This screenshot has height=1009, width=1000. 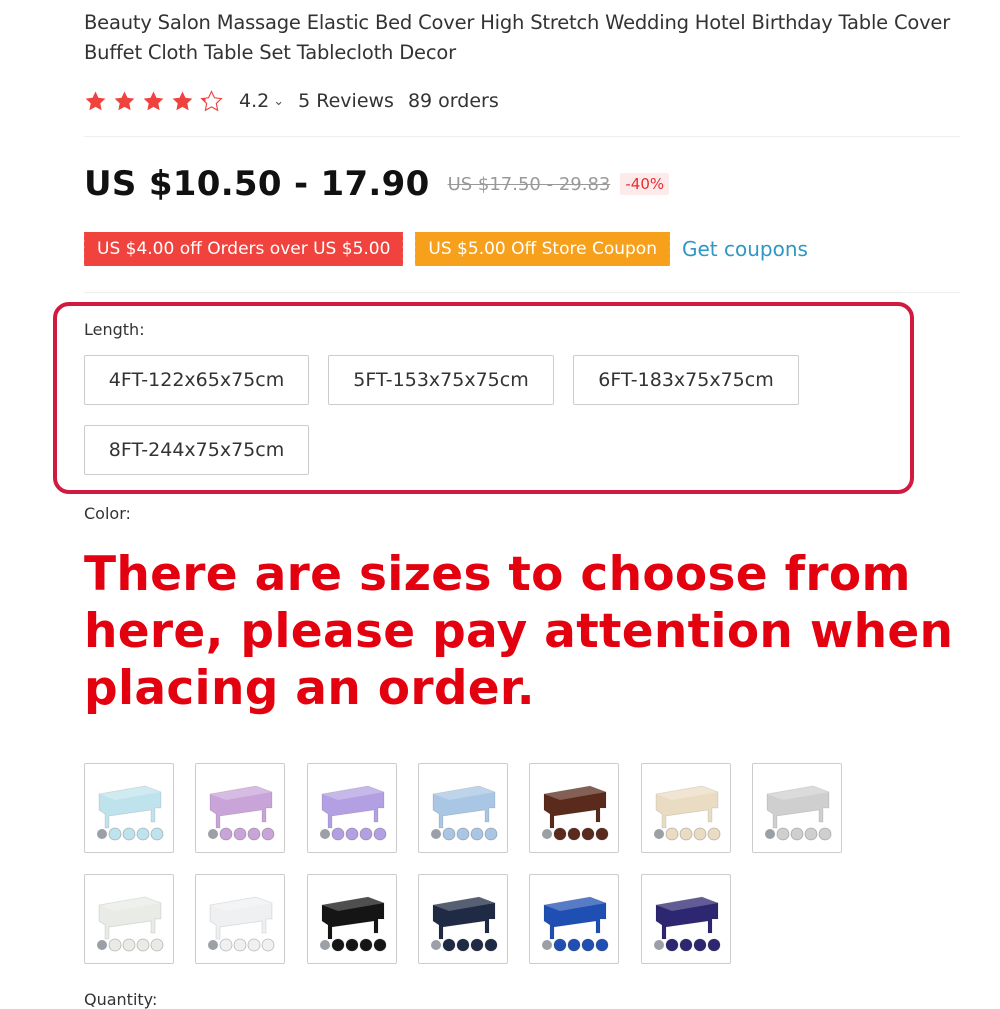 I want to click on price-row: US $10.50 - 17.90 US $17.50 - 29.83 -40%, so click(x=377, y=184).